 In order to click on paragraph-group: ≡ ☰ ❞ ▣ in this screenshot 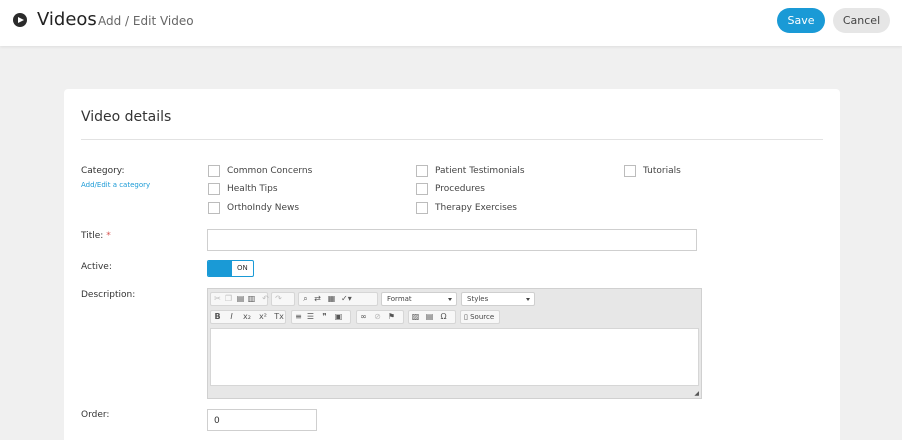, I will do `click(321, 317)`.